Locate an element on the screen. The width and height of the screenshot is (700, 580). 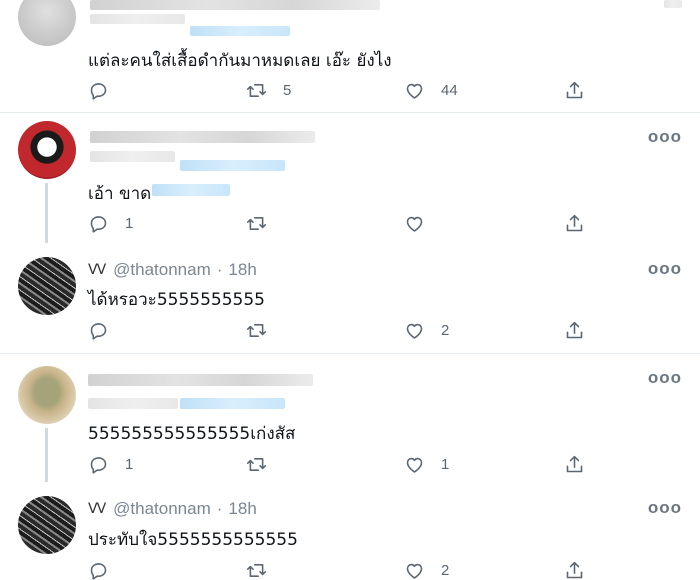
tweet-text: เอ้า ขาด is located at coordinates (120, 194).